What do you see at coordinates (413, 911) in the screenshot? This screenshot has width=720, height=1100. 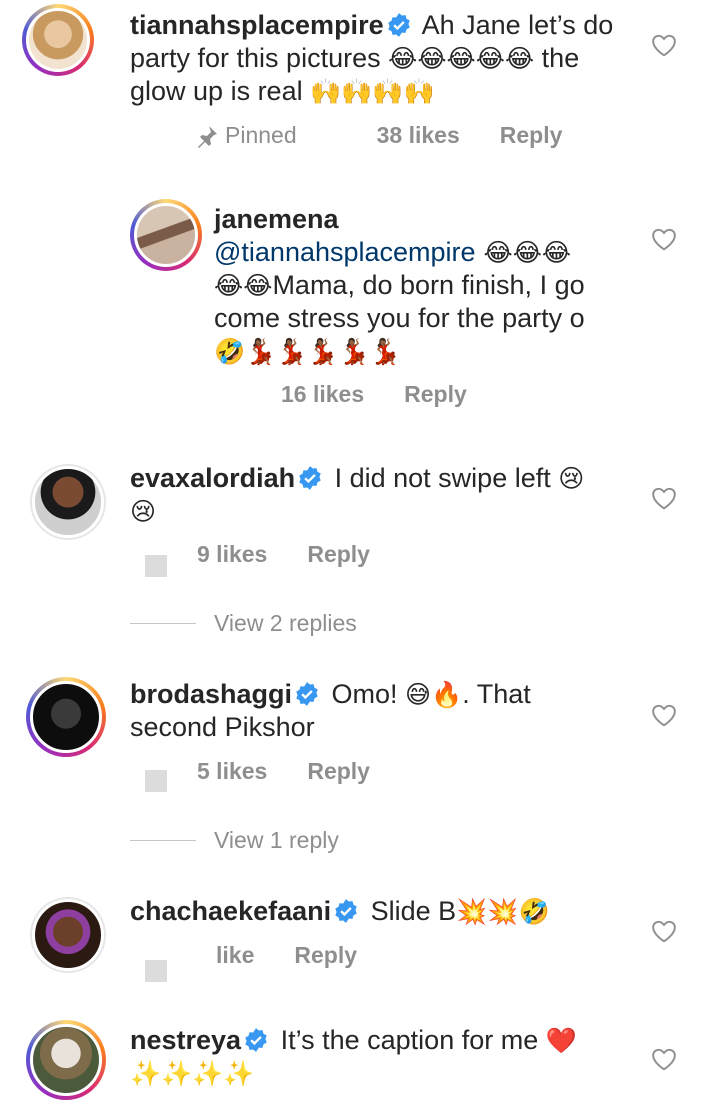 I see `comment-body: Slide B` at bounding box center [413, 911].